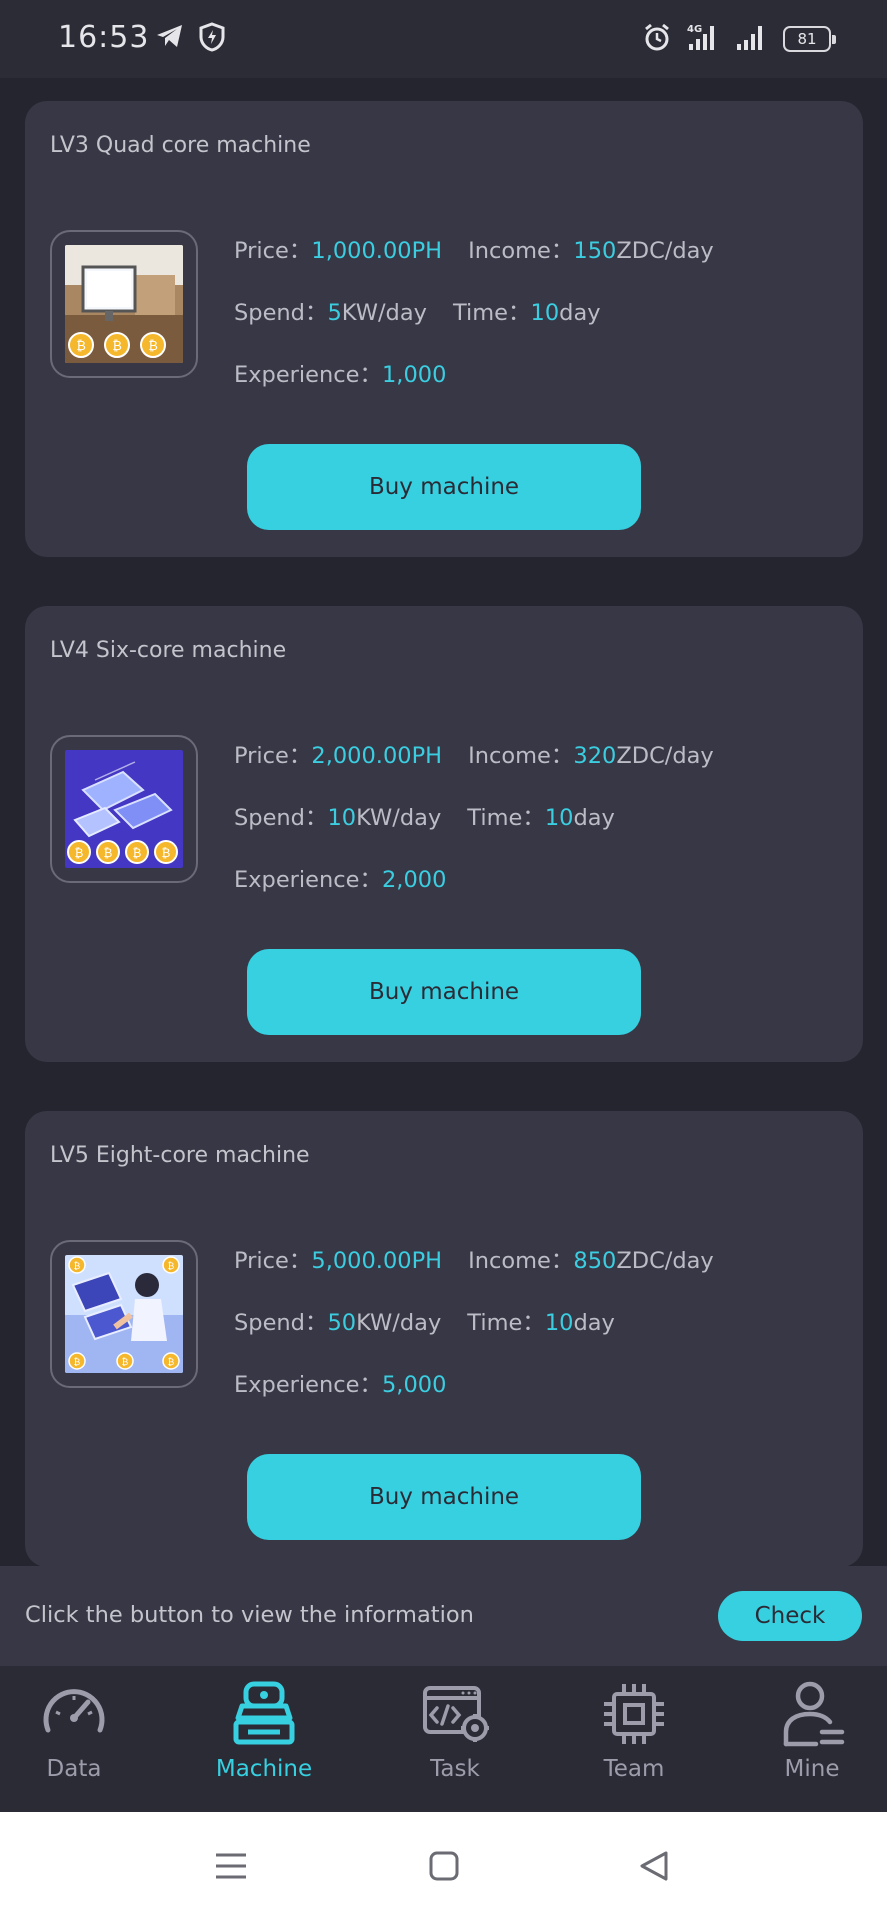  I want to click on telegram-icon, so click(170, 38).